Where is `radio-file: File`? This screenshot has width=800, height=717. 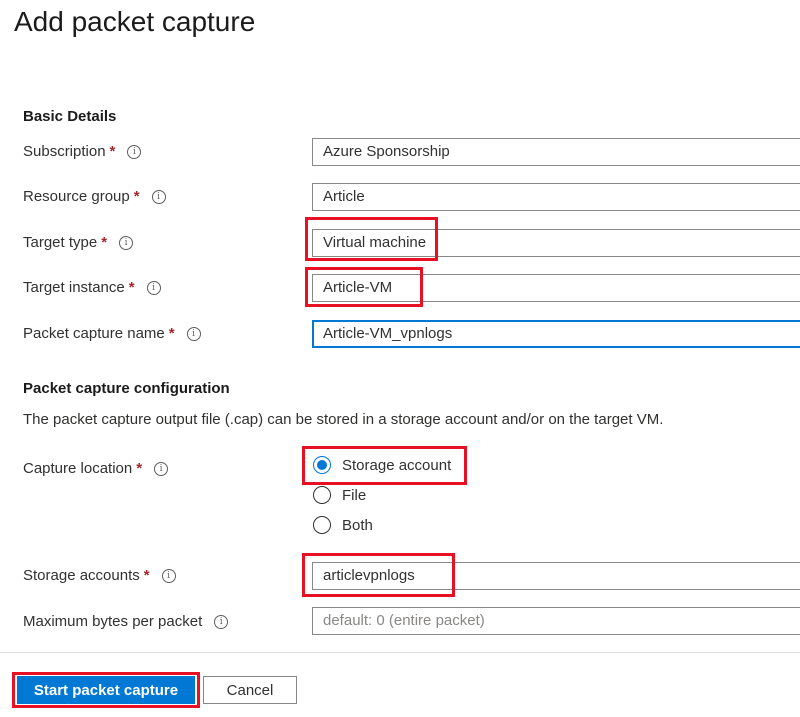 radio-file: File is located at coordinates (339, 495).